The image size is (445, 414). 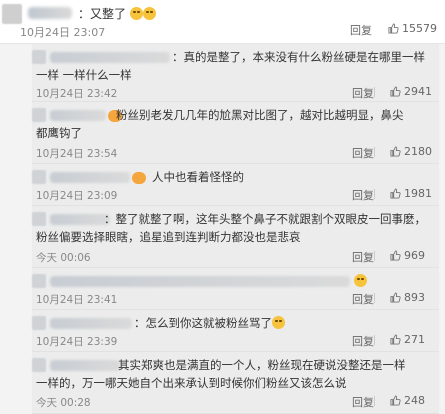 What do you see at coordinates (298, 57) in the screenshot?
I see `comment-text: ：真的是整了，本来没有什么粉丝硬是在哪里一样` at bounding box center [298, 57].